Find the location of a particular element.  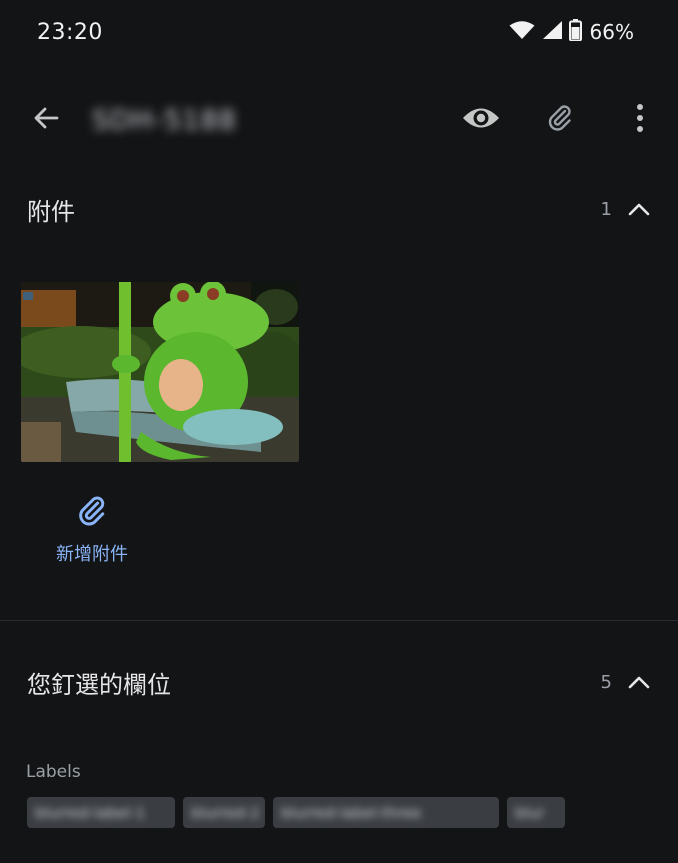

back-button is located at coordinates (46, 120).